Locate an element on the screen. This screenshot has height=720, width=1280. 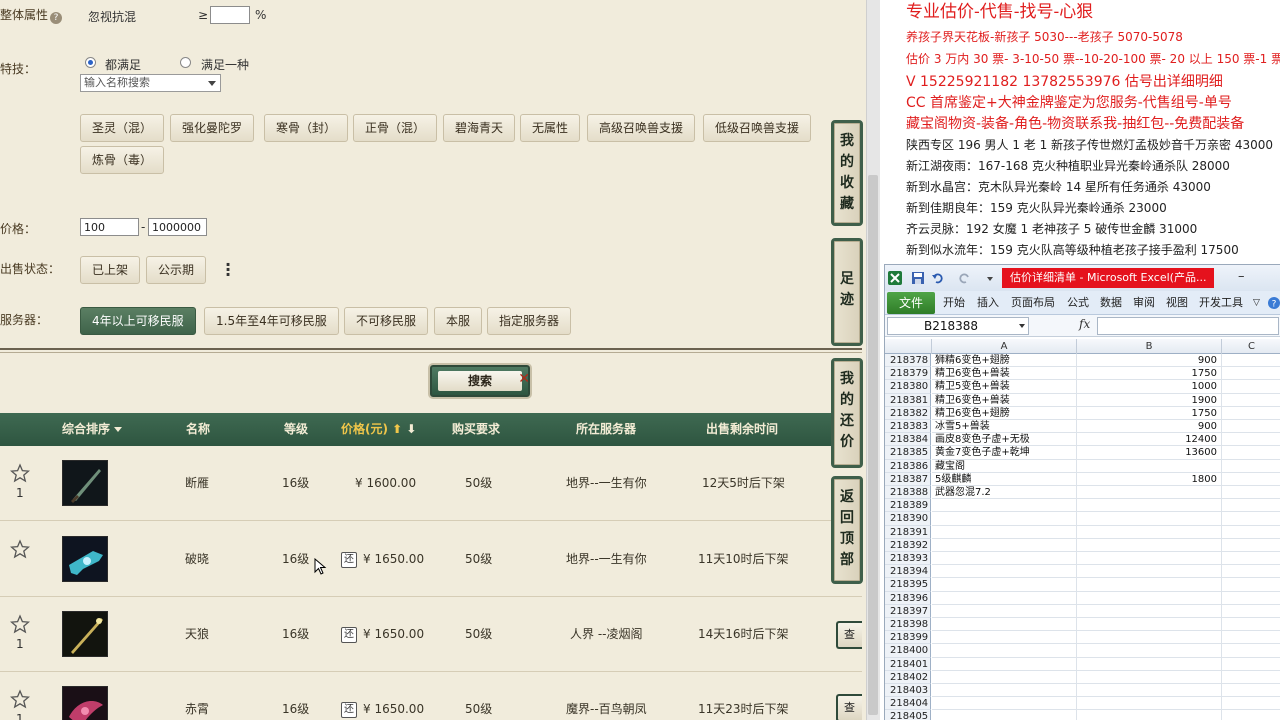
row-number: 218396 is located at coordinates (908, 598).